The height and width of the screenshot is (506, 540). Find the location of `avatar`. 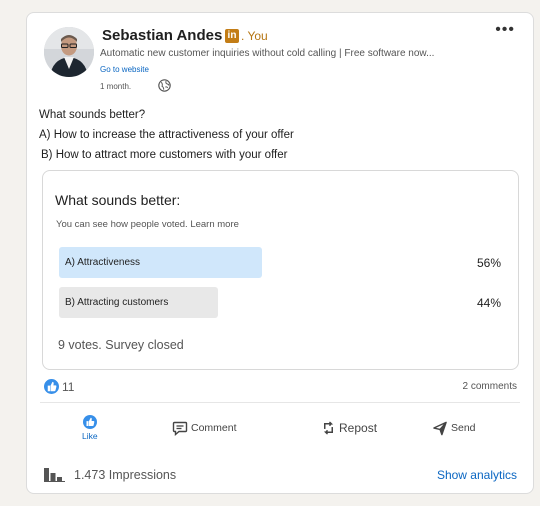

avatar is located at coordinates (69, 52).